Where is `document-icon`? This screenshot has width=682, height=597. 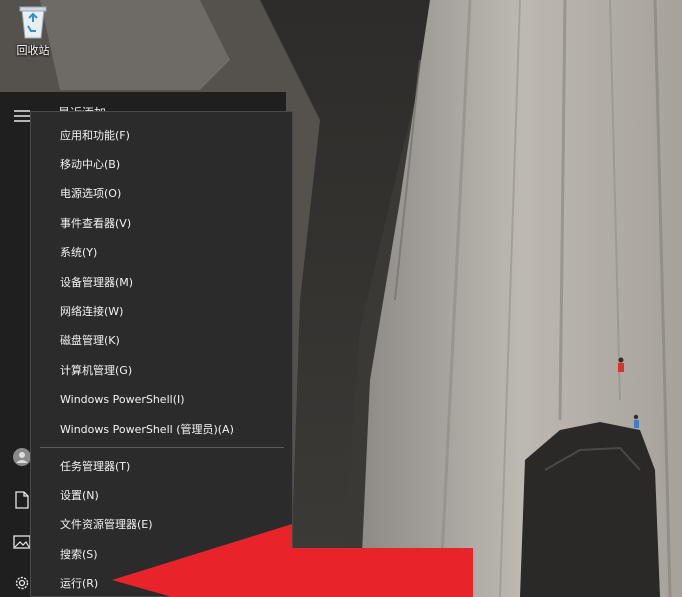 document-icon is located at coordinates (22, 500).